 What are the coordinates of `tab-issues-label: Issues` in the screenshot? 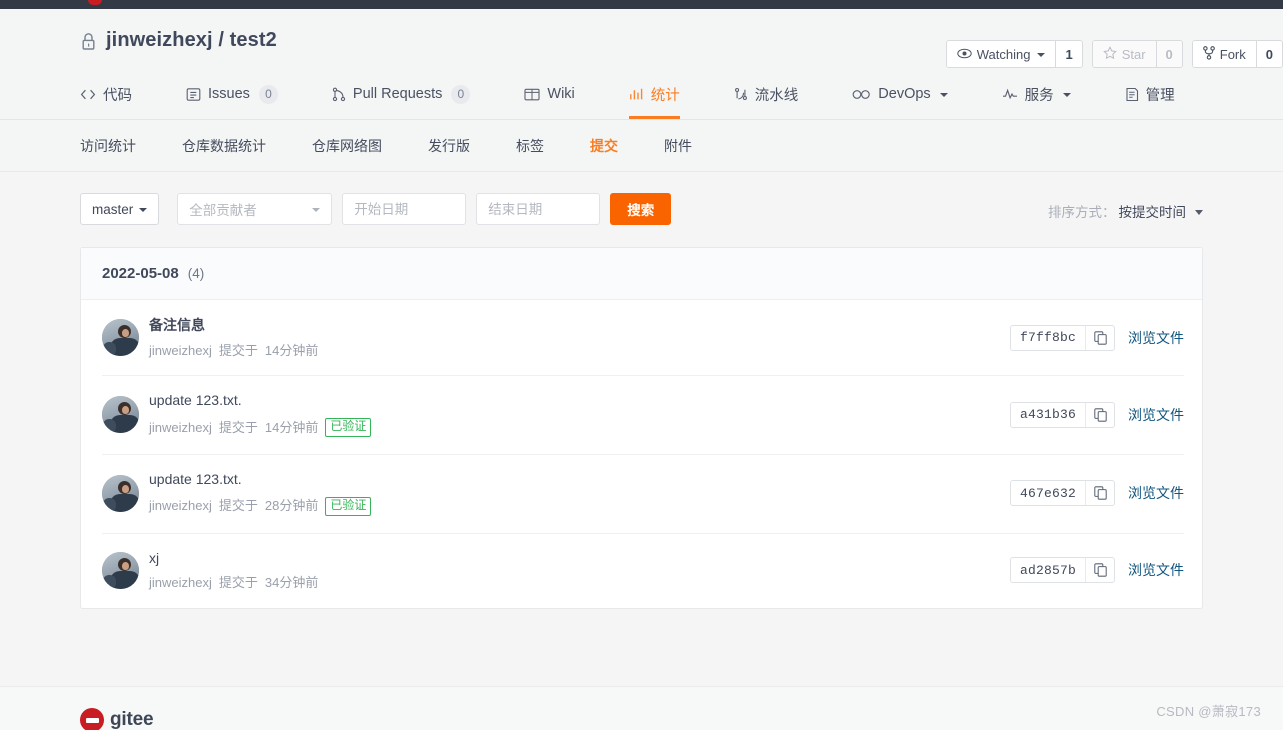 It's located at (229, 94).